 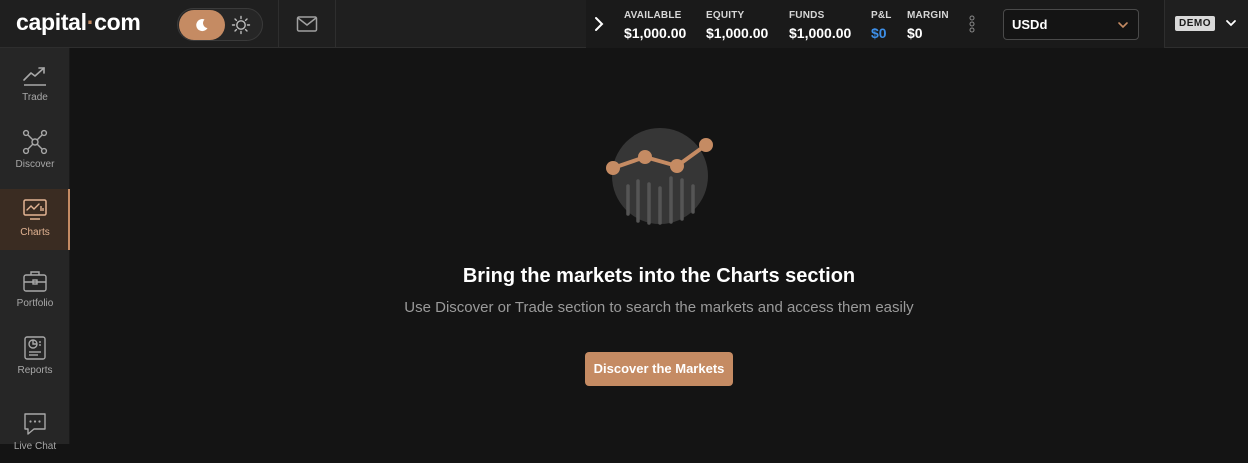 I want to click on sidebar-item-reports: Reports, so click(x=35, y=357).